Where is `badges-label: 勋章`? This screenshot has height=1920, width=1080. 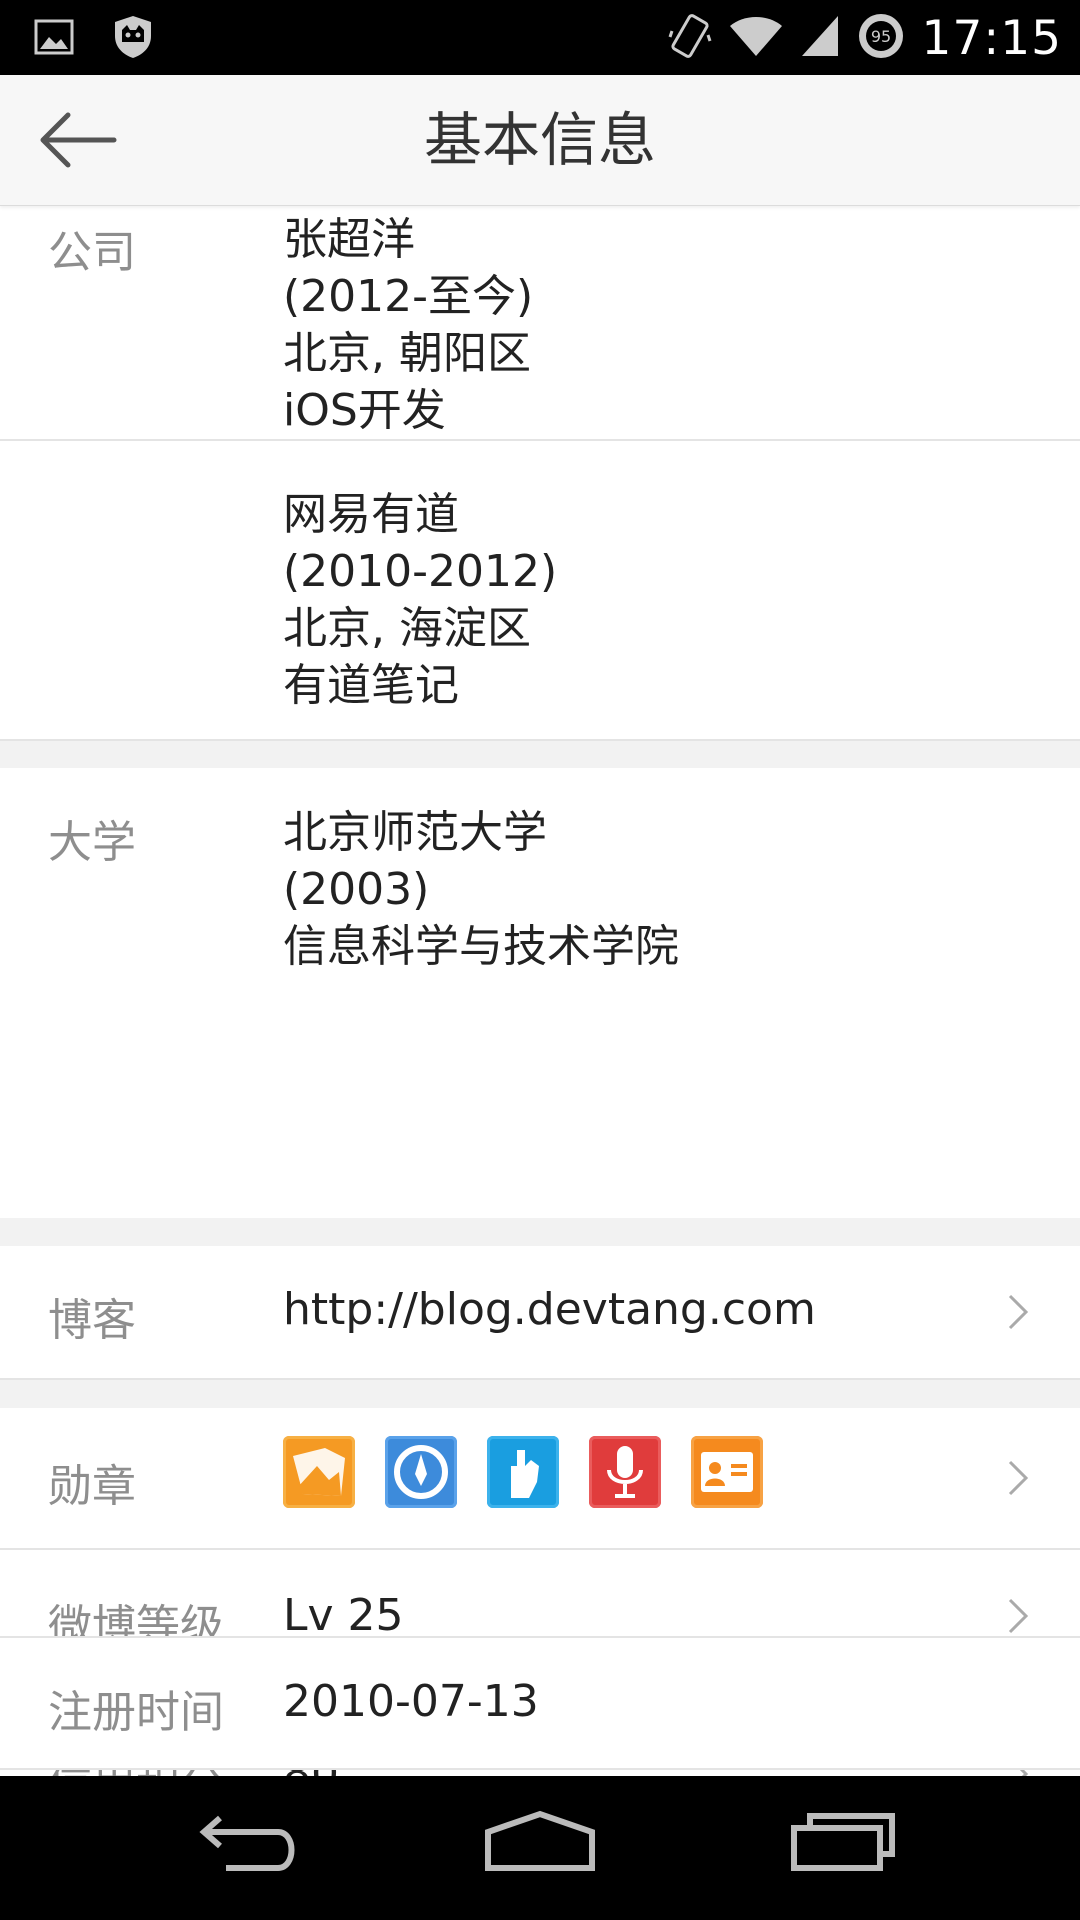 badges-label: 勋章 is located at coordinates (92, 1486).